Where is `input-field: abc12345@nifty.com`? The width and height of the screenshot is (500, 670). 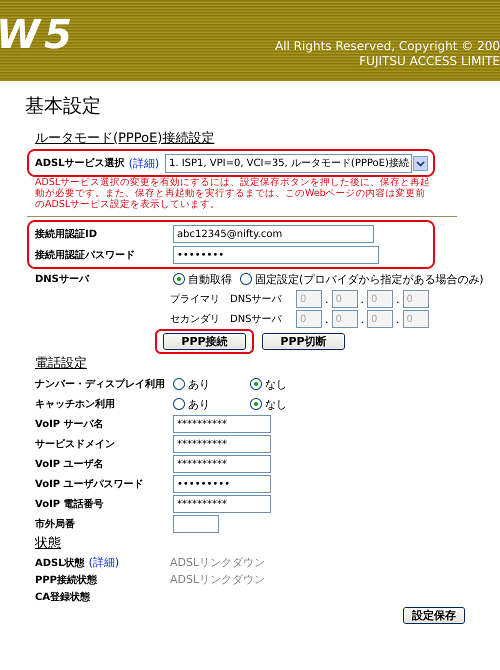 input-field: abc12345@nifty.com is located at coordinates (273, 234).